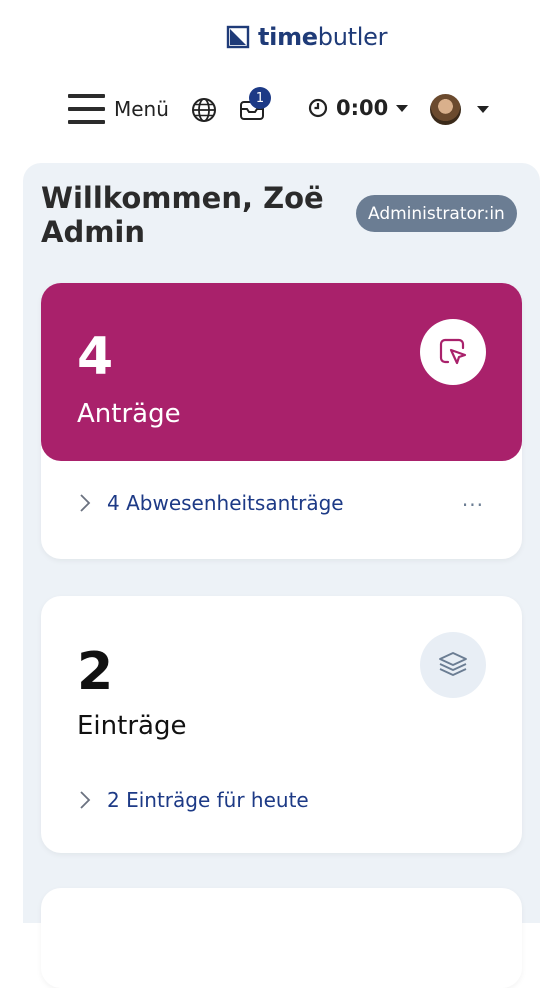  What do you see at coordinates (141, 109) in the screenshot?
I see `menu-label: Menü` at bounding box center [141, 109].